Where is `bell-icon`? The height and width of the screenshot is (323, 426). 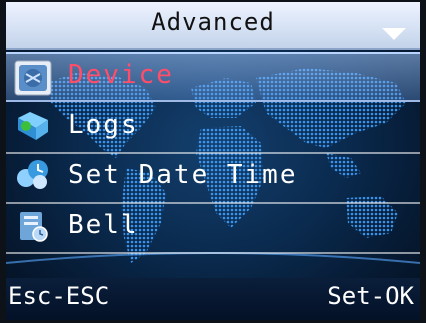 bell-icon is located at coordinates (34, 227).